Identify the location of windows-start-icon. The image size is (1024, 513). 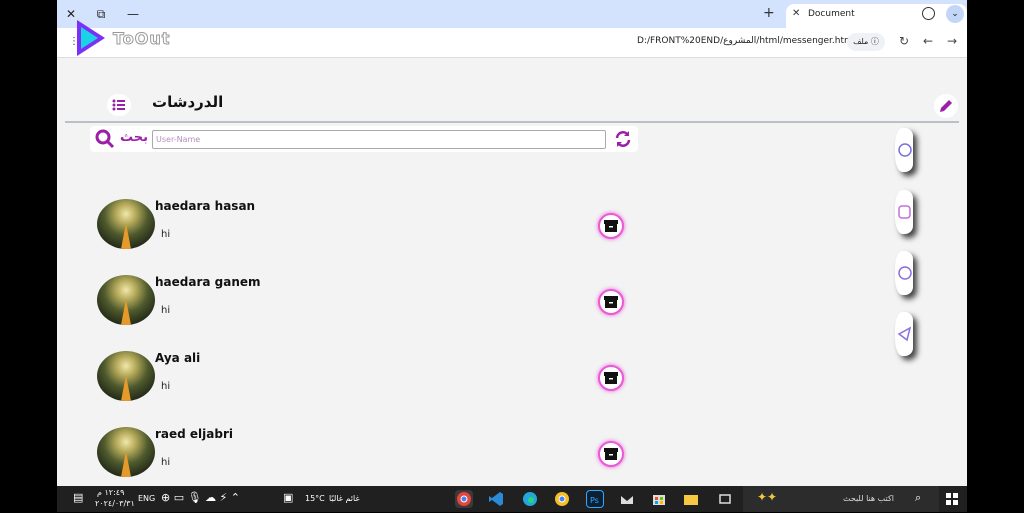
(952, 499).